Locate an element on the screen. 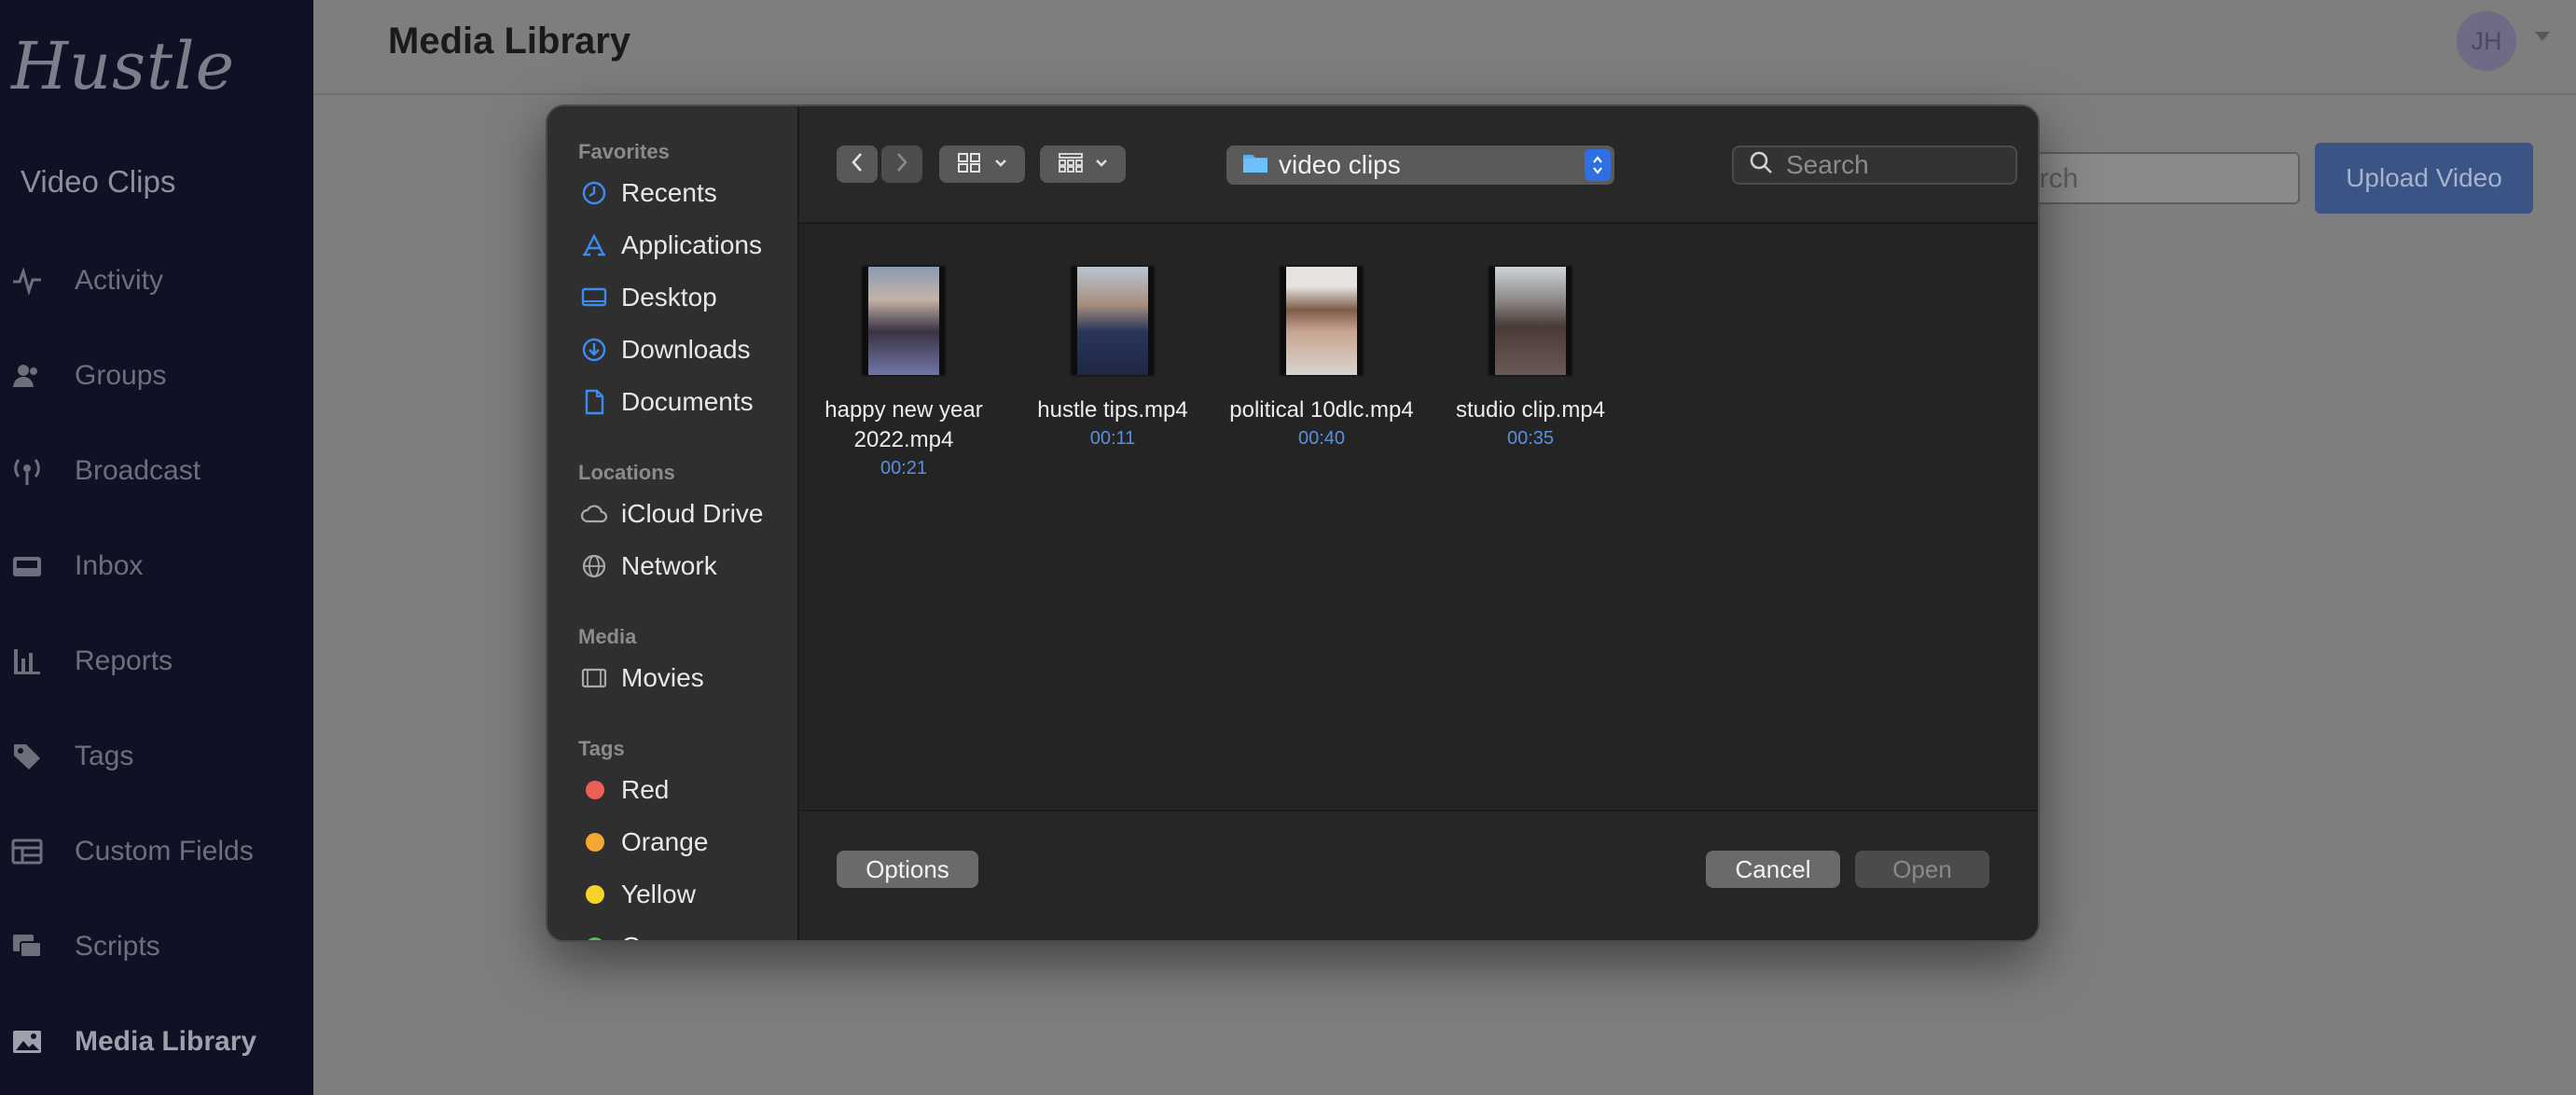  sidebar-item-icloud-drive: iCloud Drive is located at coordinates (671, 514).